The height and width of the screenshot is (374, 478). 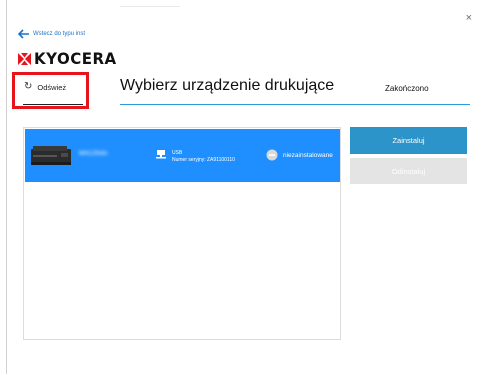 I want to click on kyocera-logo-mark-icon, so click(x=24, y=59).